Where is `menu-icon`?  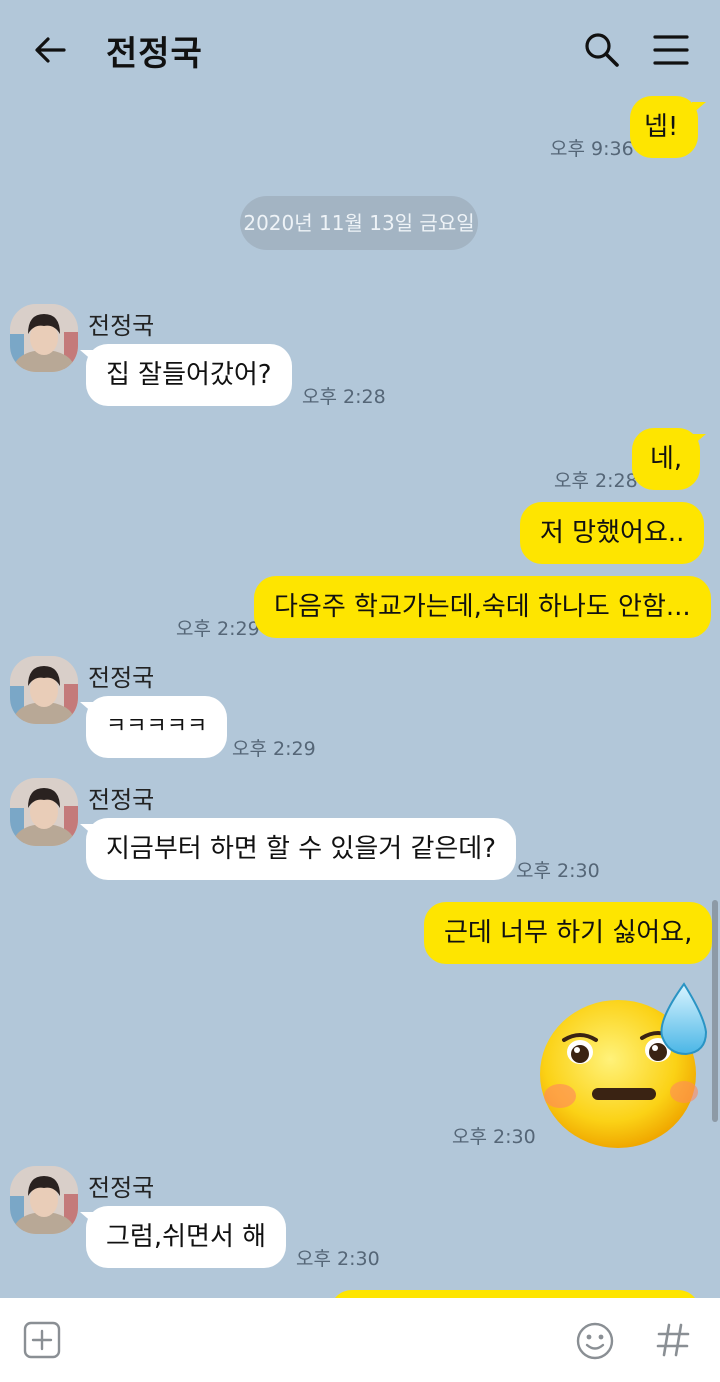
menu-icon is located at coordinates (671, 50).